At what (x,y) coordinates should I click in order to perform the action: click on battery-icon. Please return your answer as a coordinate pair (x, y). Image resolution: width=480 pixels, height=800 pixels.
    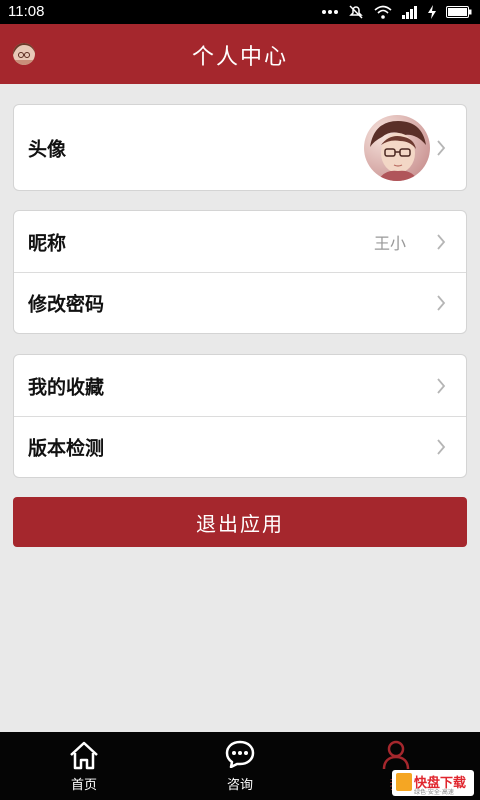
    Looking at the image, I should click on (459, 12).